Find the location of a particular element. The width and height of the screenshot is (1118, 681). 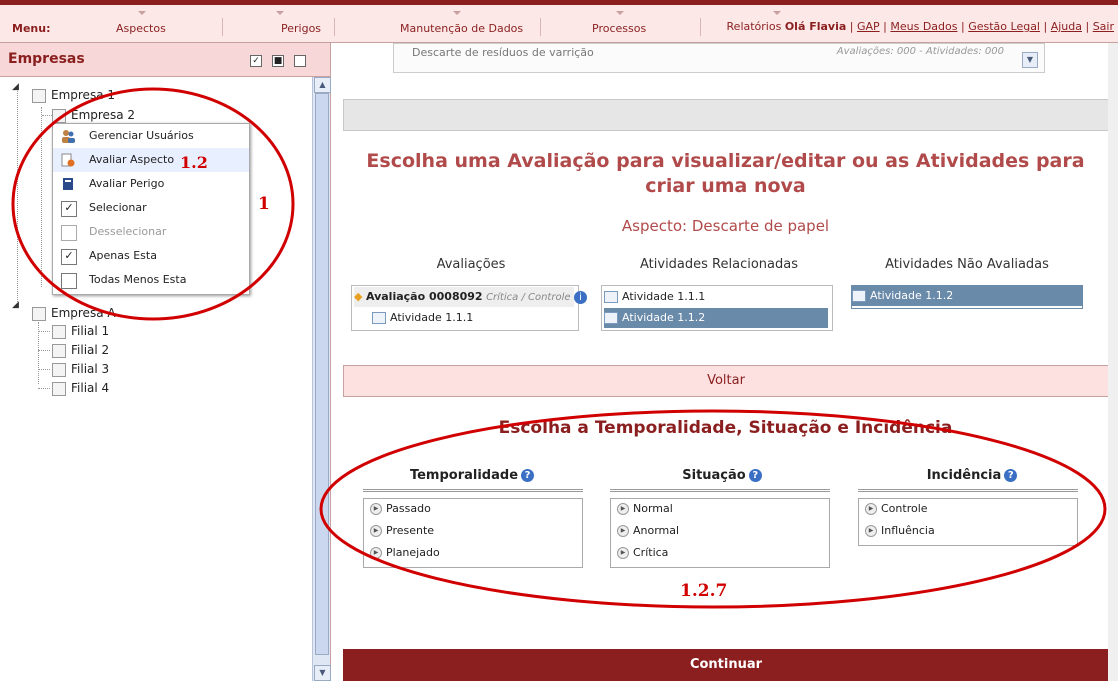

menu-item-processos: Processos is located at coordinates (619, 28).